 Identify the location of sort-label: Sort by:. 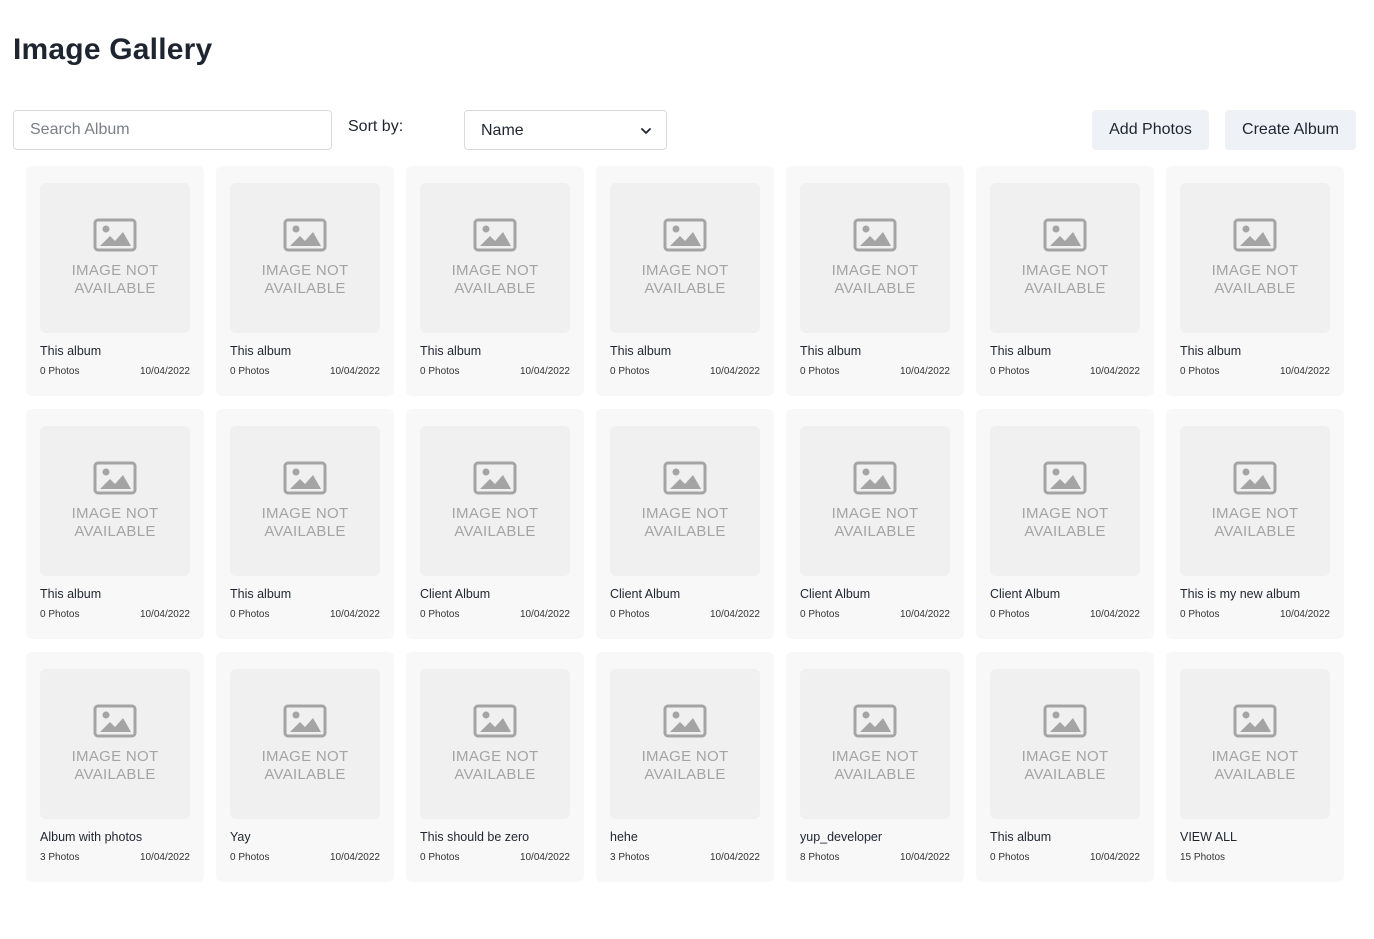
(376, 126).